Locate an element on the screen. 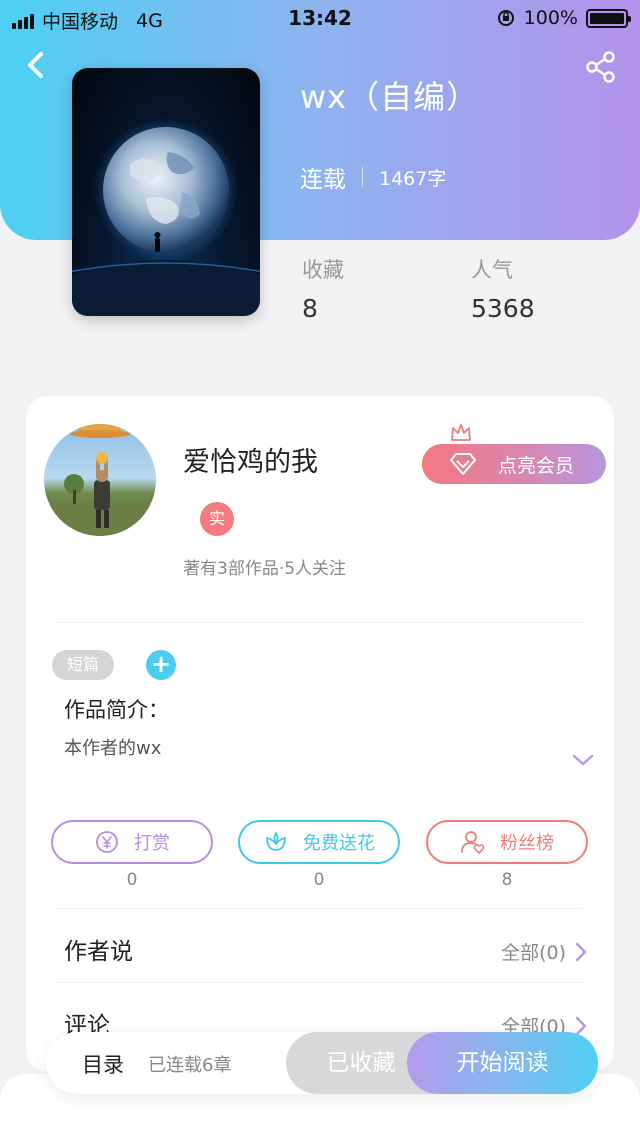  battery-icon is located at coordinates (608, 18).